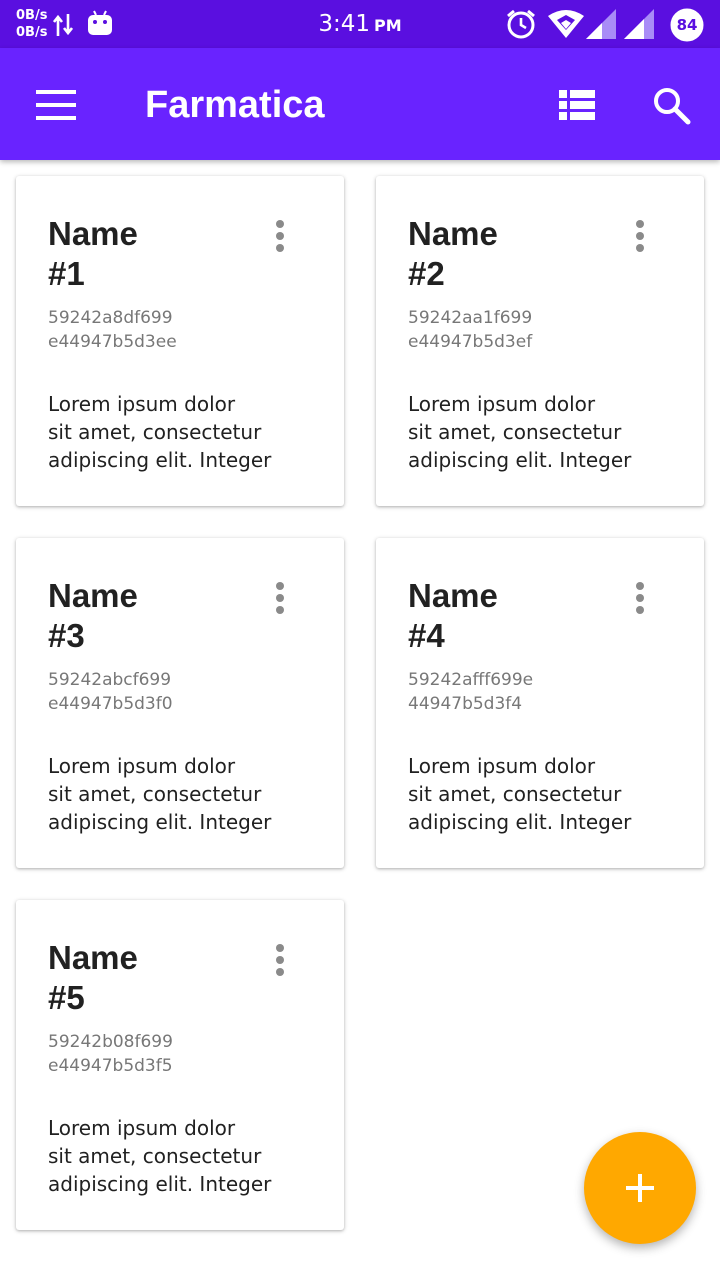  What do you see at coordinates (344, 24) in the screenshot?
I see `clock-time: 3:41` at bounding box center [344, 24].